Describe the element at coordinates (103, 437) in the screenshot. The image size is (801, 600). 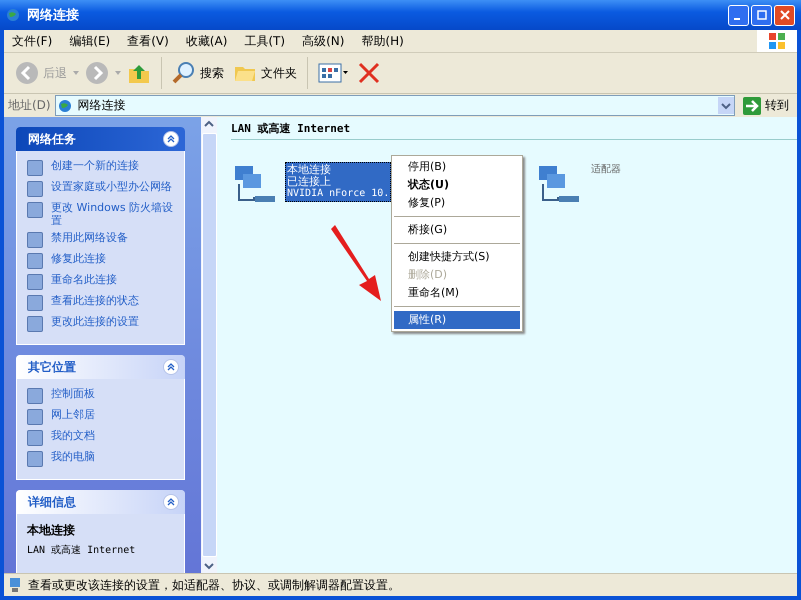
I see `task-link: 我的文档` at that location.